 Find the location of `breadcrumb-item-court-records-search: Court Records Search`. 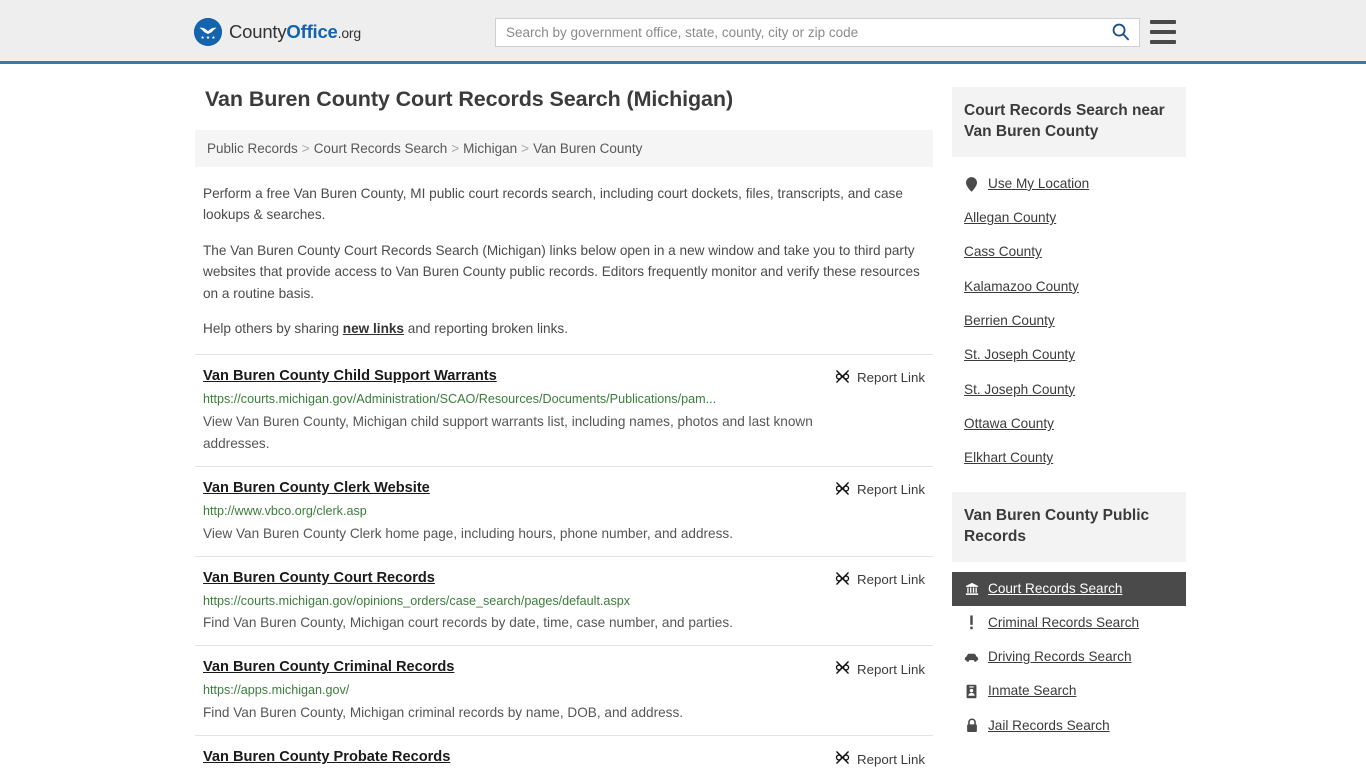

breadcrumb-item-court-records-search: Court Records Search is located at coordinates (381, 148).